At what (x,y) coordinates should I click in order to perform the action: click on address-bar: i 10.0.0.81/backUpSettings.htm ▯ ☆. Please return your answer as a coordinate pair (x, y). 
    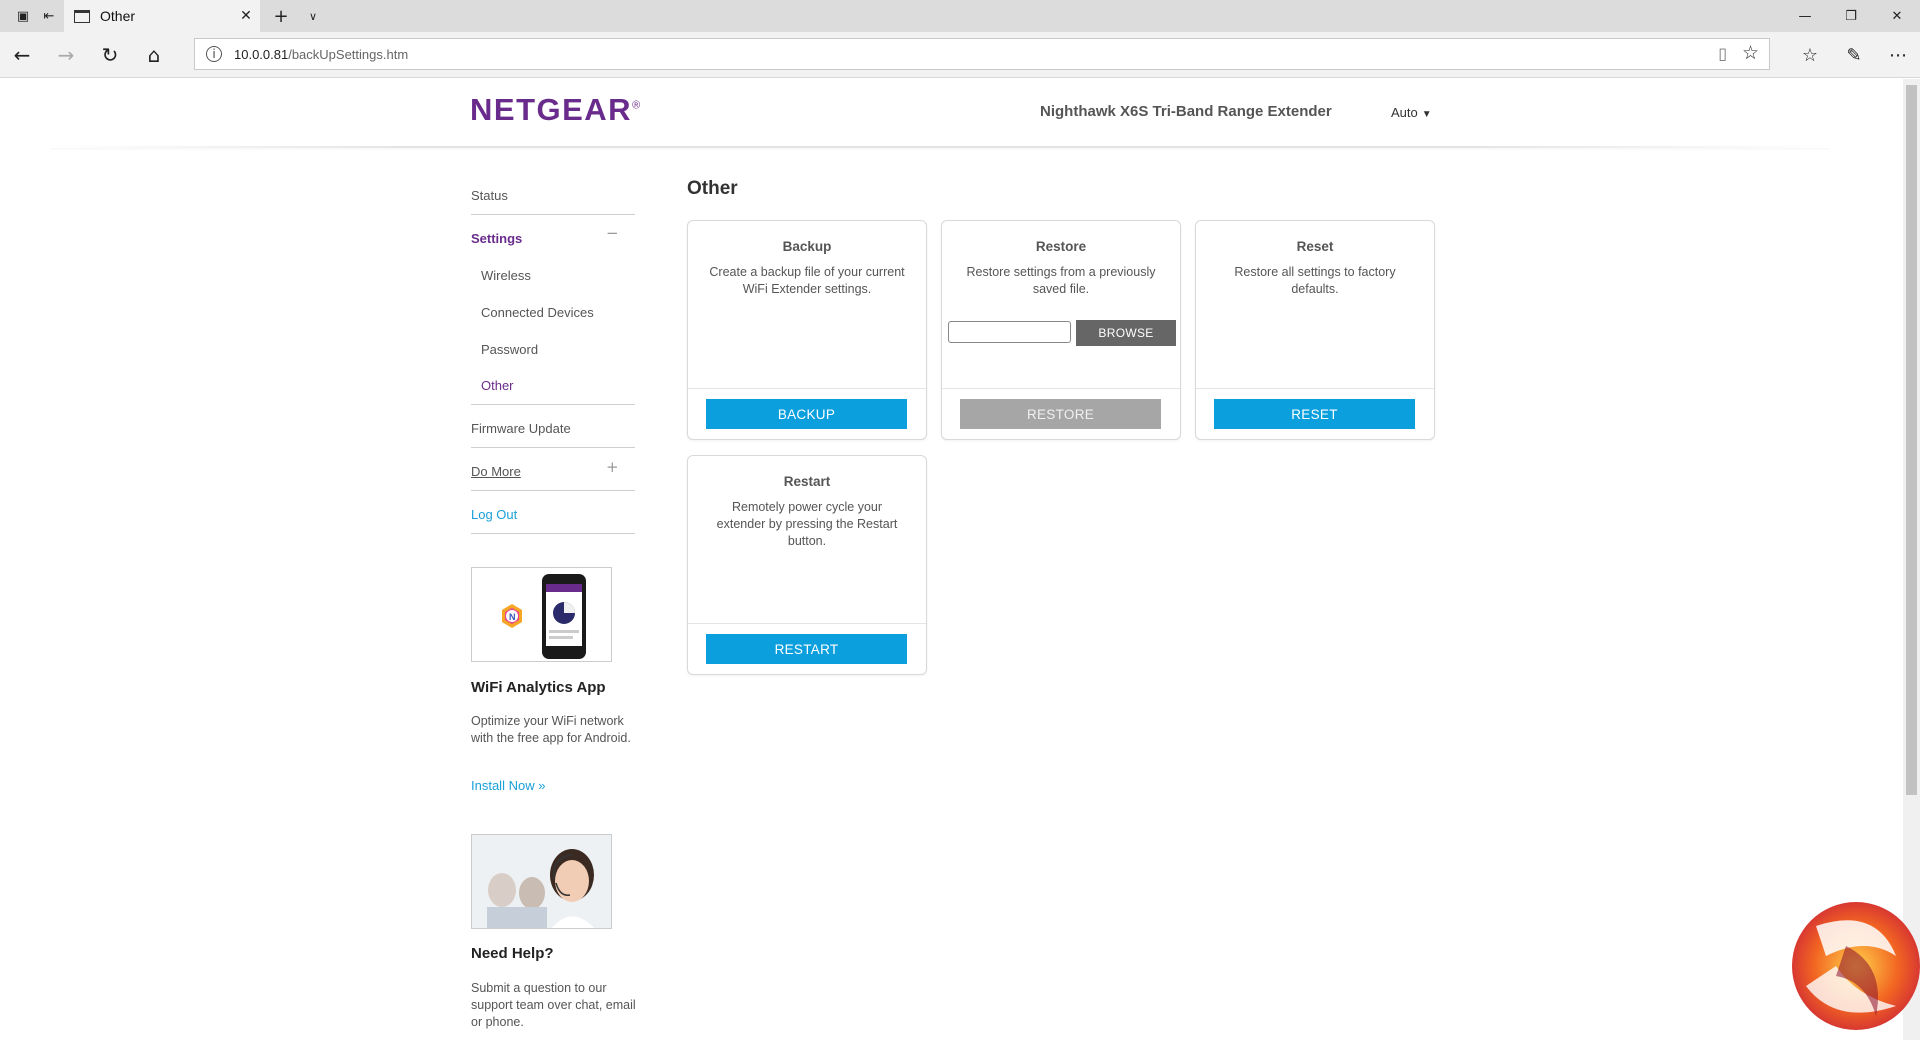
    Looking at the image, I should click on (982, 54).